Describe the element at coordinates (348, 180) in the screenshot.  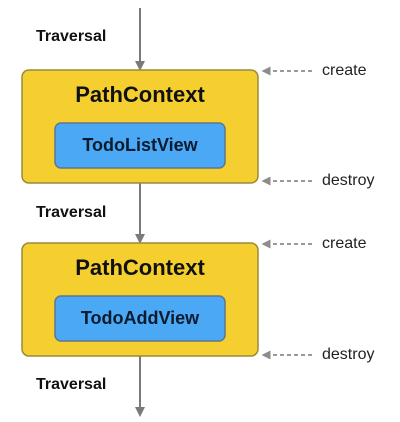
I see `destroy-label-1: destroy` at that location.